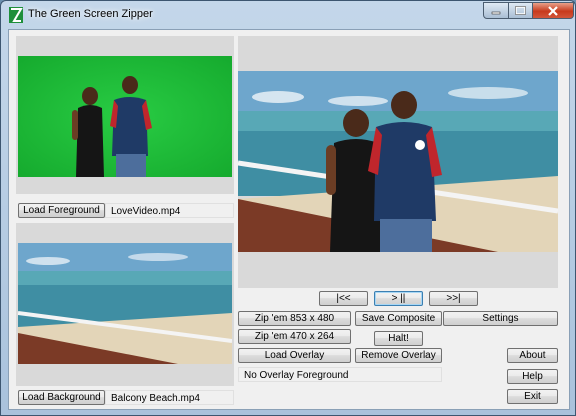 This screenshot has height=416, width=576. What do you see at coordinates (294, 318) in the screenshot?
I see `zip-853x480-button: Zip 'em 853 x 480` at bounding box center [294, 318].